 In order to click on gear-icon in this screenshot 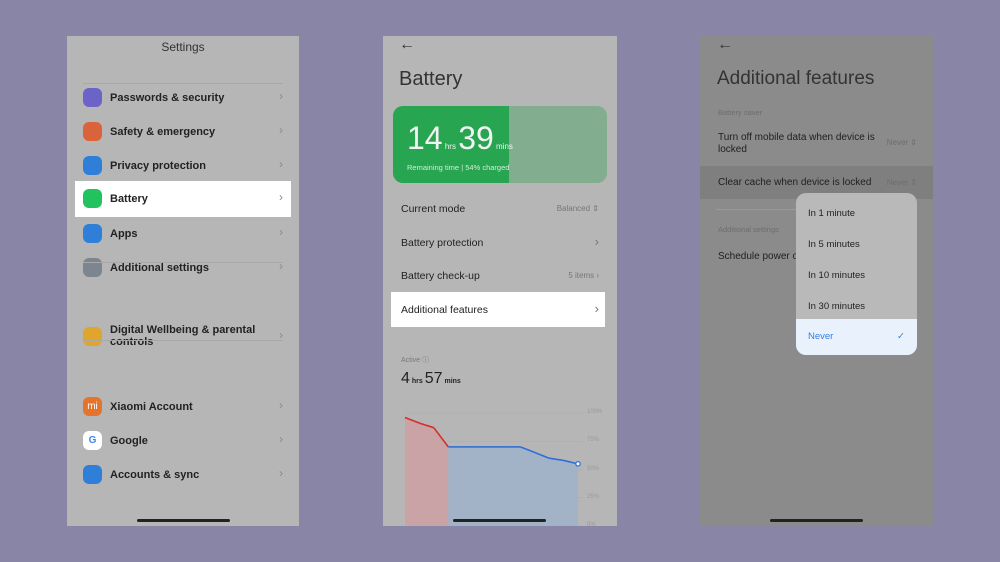, I will do `click(92, 233)`.